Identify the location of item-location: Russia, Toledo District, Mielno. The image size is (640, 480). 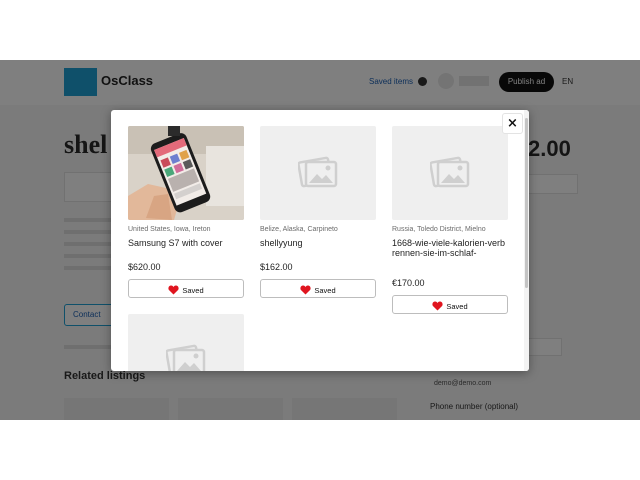
(439, 229).